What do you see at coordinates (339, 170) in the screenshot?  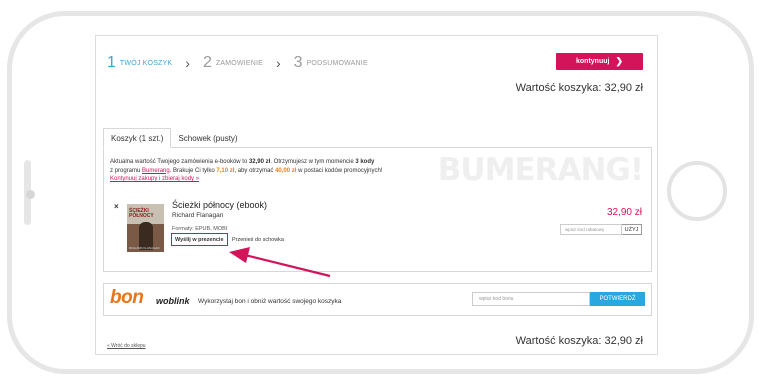 I see `info-text: w postaci kodów promocyjnych!` at bounding box center [339, 170].